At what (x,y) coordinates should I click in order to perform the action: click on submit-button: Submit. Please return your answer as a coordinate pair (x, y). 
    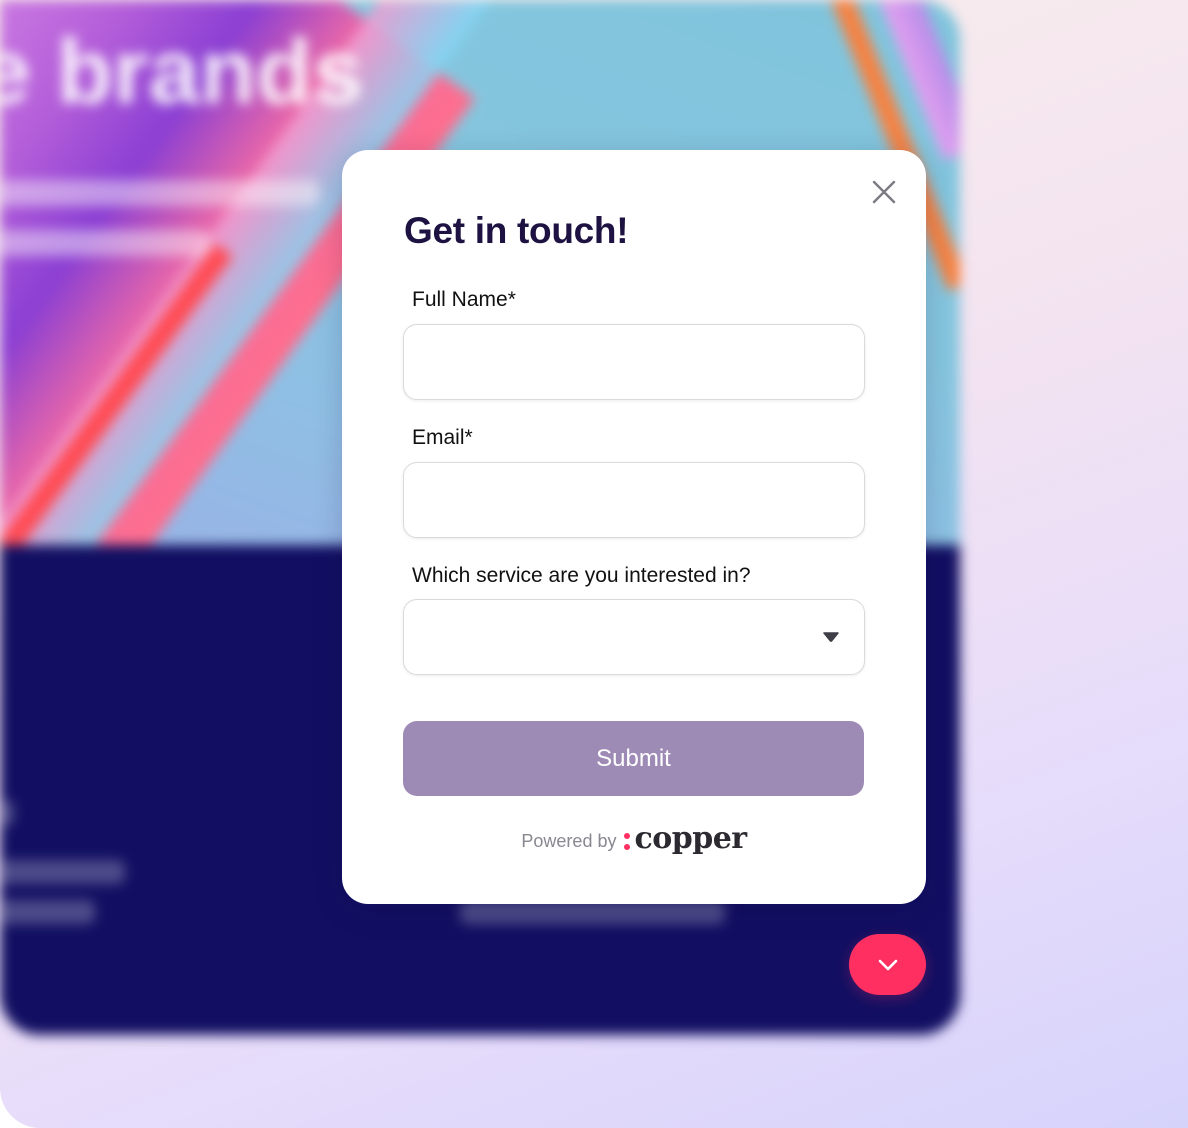
    Looking at the image, I should click on (633, 758).